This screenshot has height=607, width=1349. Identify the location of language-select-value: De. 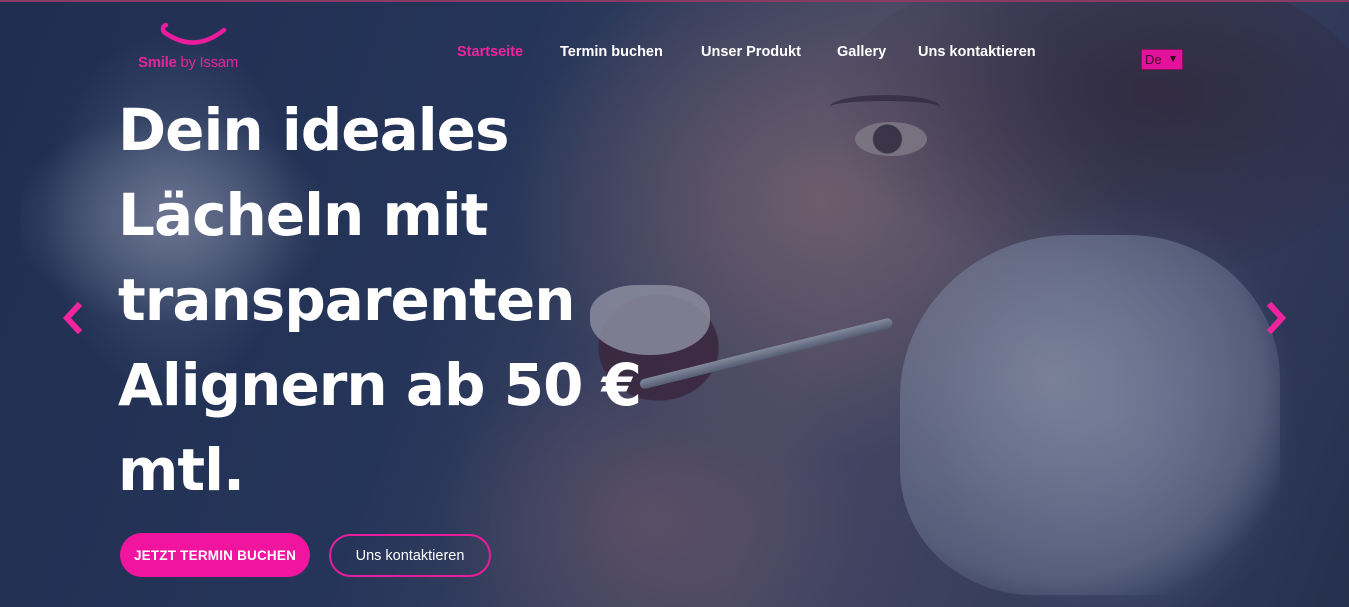
(1153, 59).